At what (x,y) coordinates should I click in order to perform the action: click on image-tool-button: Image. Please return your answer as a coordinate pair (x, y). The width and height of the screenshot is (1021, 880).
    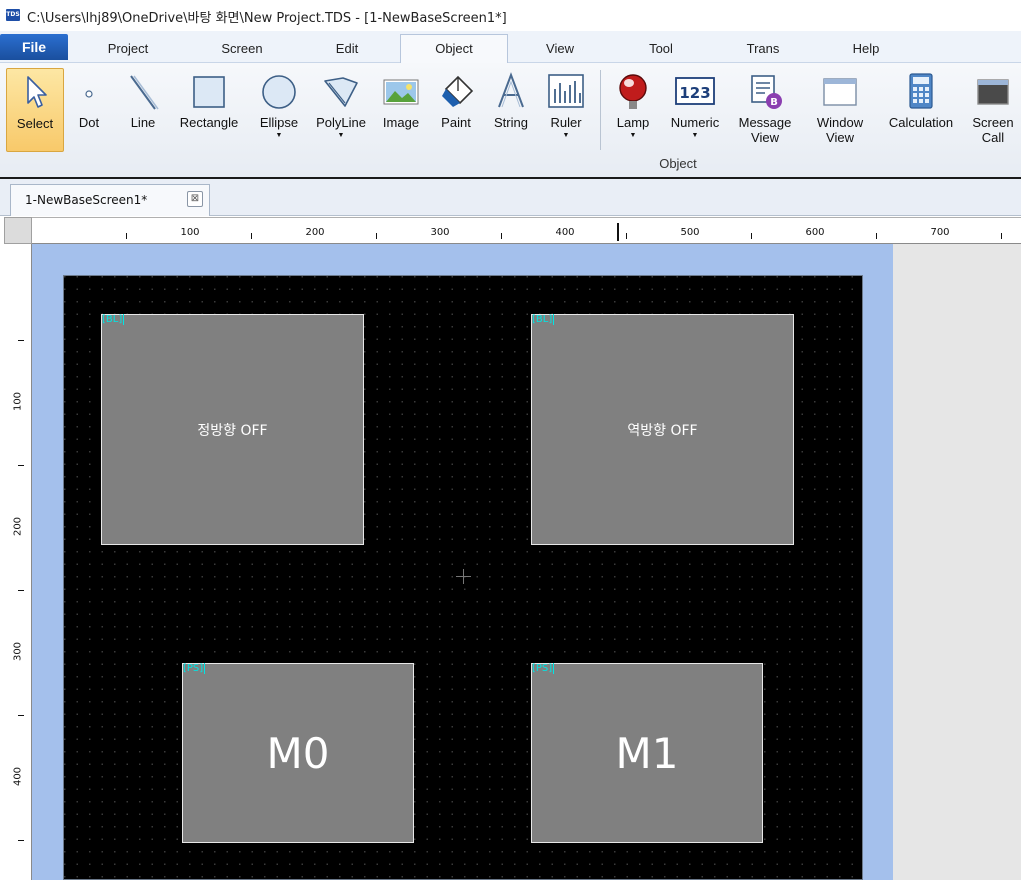
    Looking at the image, I should click on (401, 110).